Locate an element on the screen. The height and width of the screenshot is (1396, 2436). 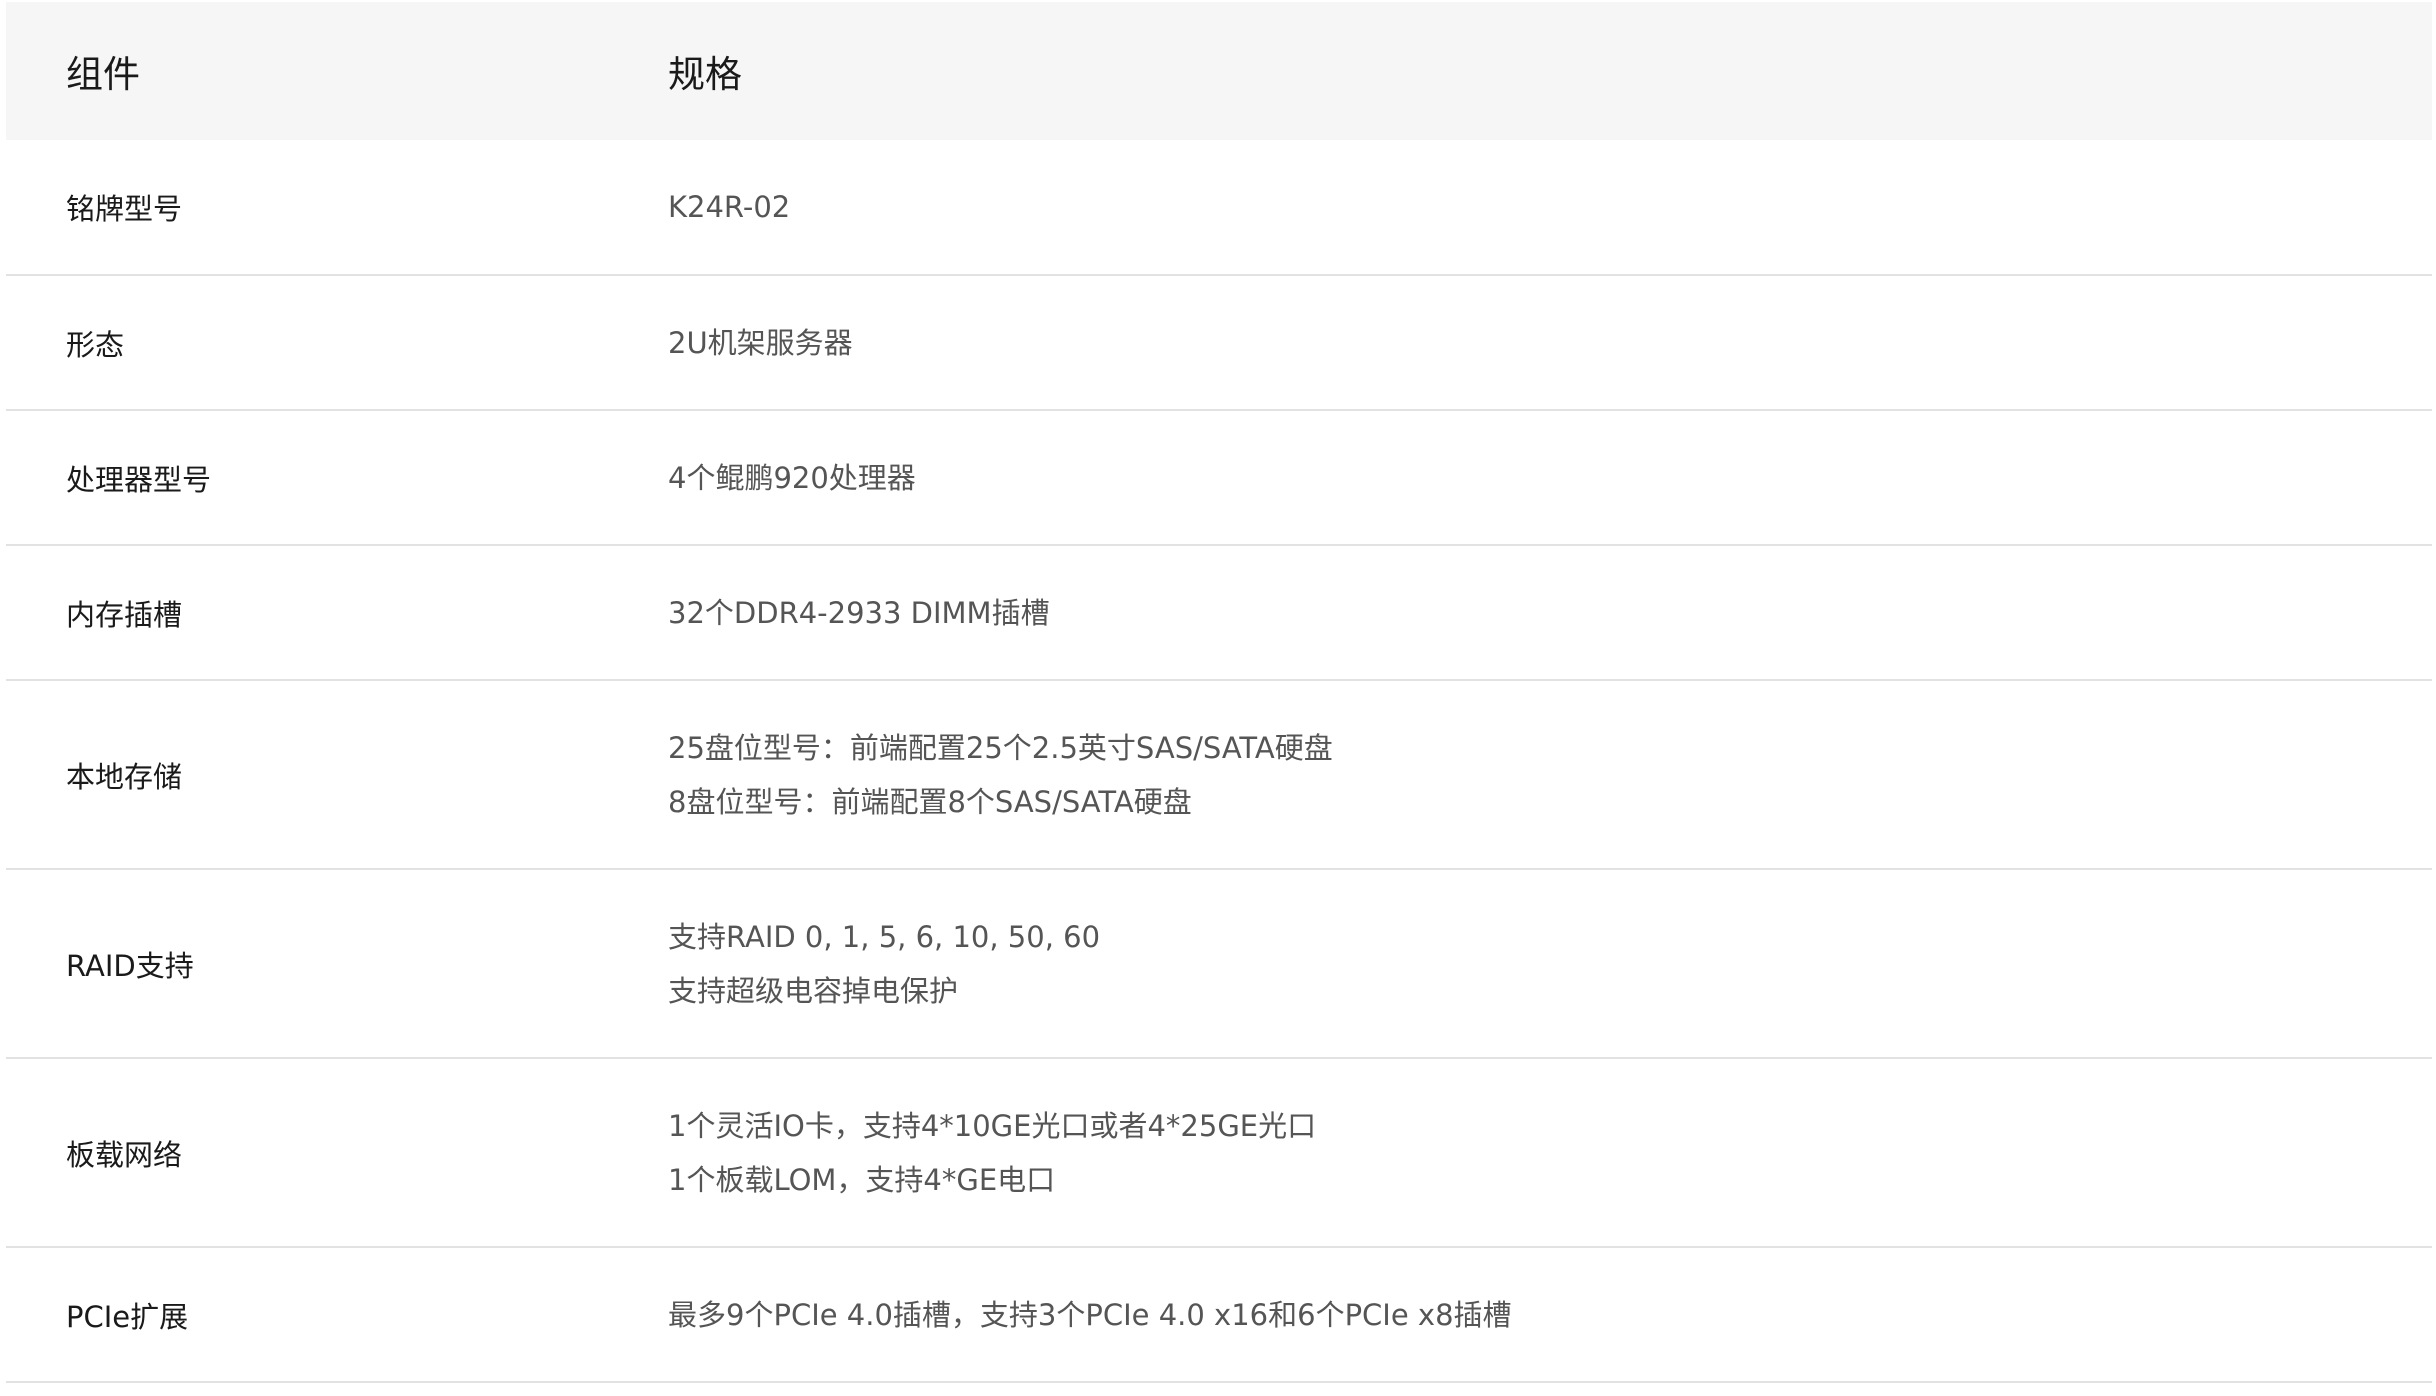
value-line: 1个灵活IO卡，支持4*10GE光口或者4*25GE光口 is located at coordinates (992, 1125).